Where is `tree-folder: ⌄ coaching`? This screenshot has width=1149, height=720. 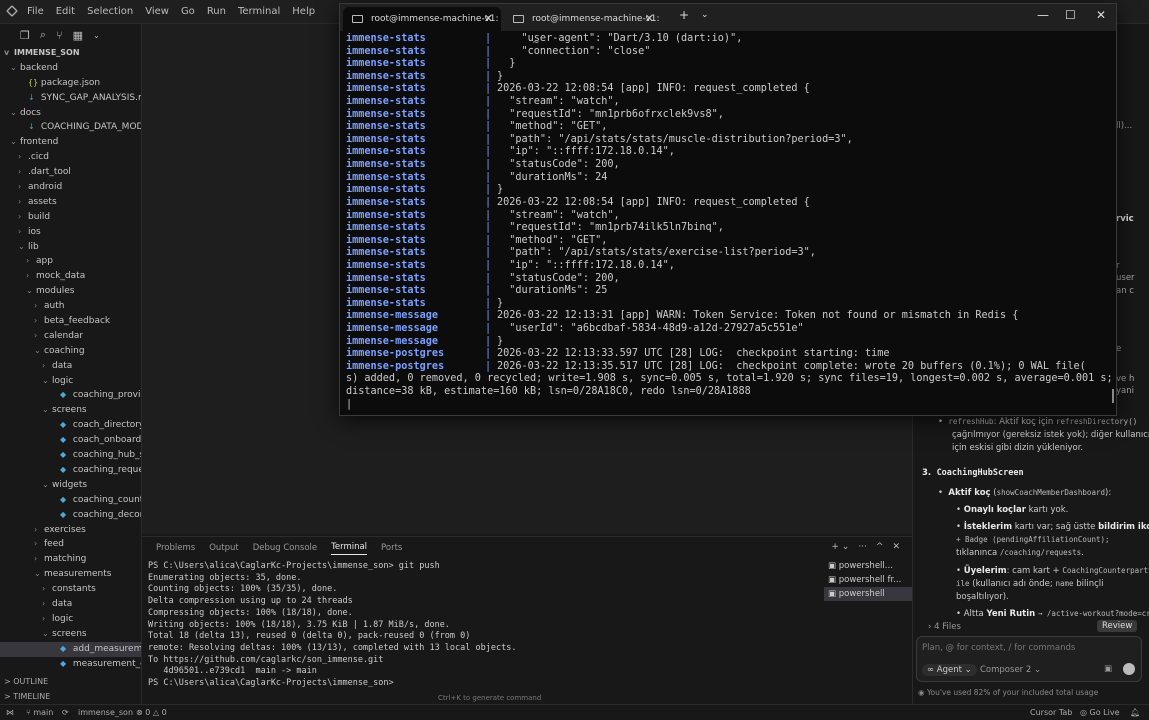 tree-folder: ⌄ coaching is located at coordinates (70, 351).